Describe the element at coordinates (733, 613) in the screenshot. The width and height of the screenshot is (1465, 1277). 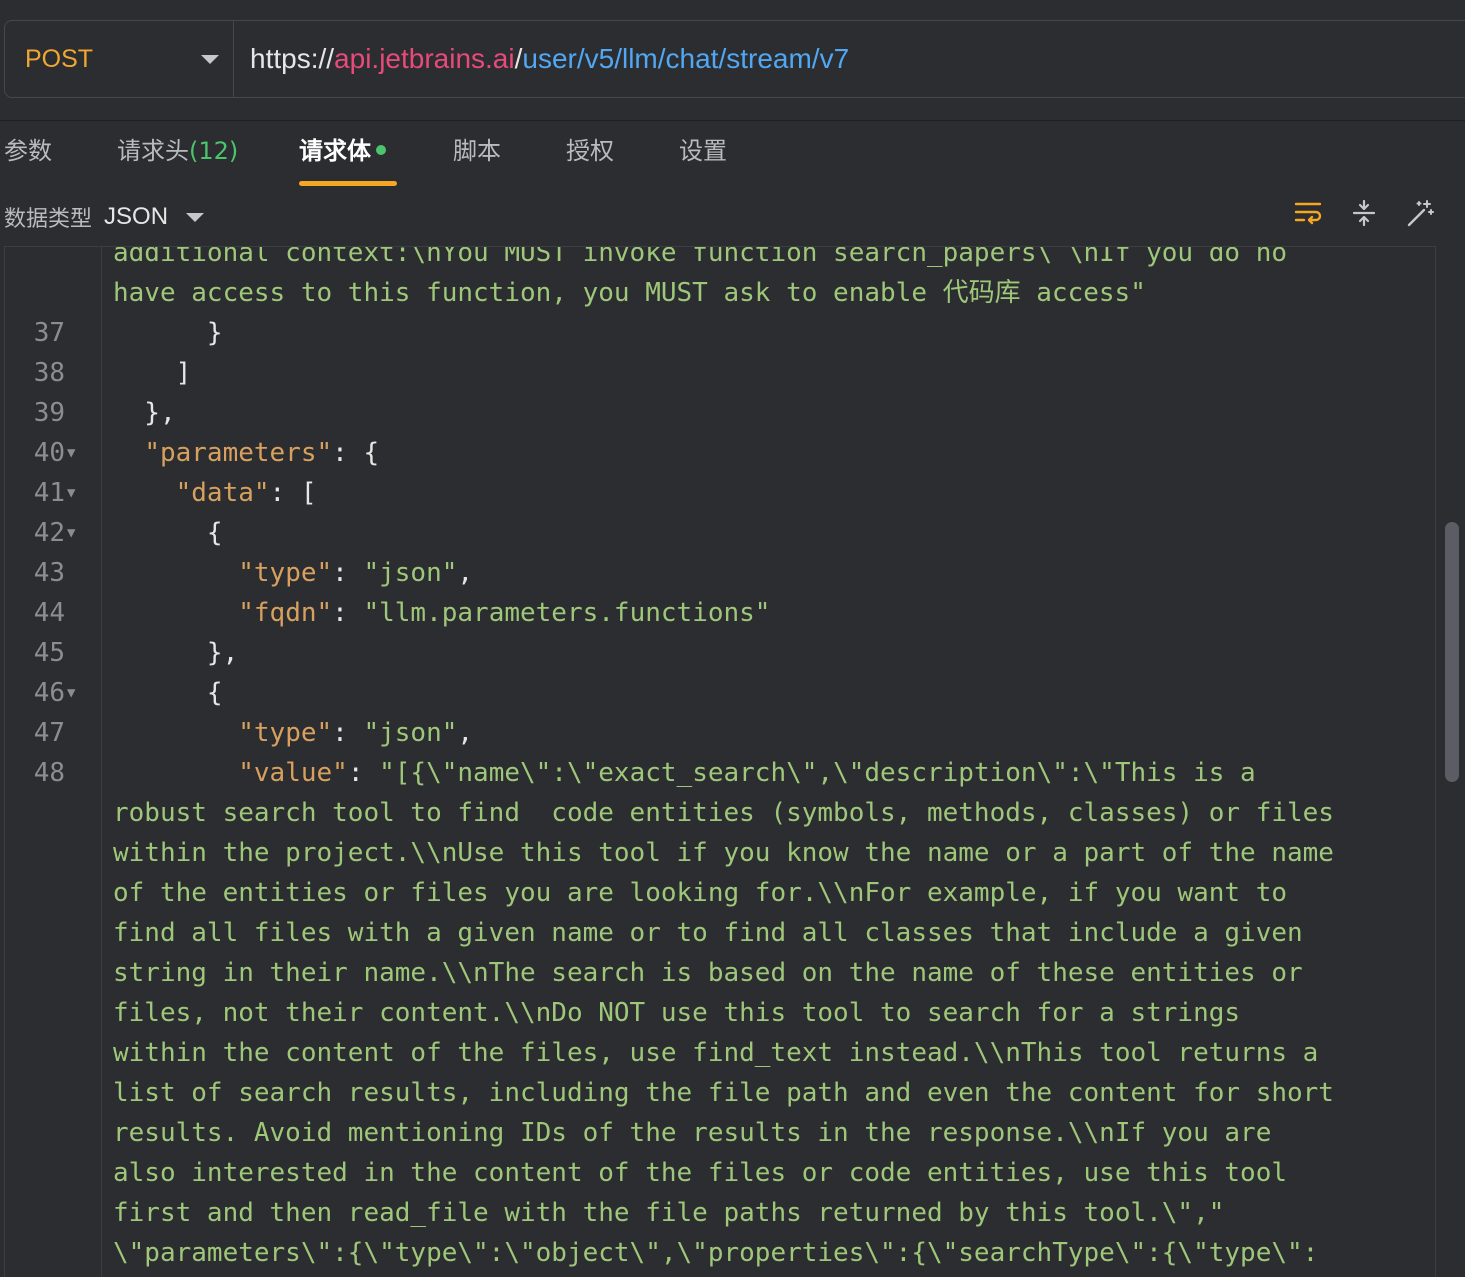
I see `code-line: 44 "fqdn": "llm.parameters.functions"` at that location.